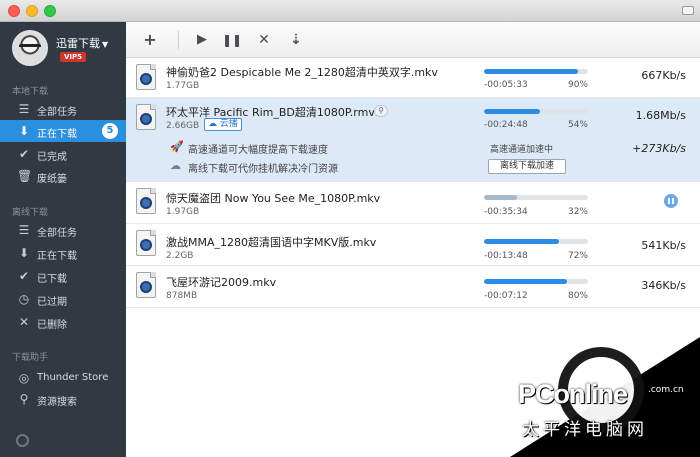 Image resolution: width=700 pixels, height=457 pixels. I want to click on sidebar-item-trash: 🗑 废纸篓, so click(63, 176).